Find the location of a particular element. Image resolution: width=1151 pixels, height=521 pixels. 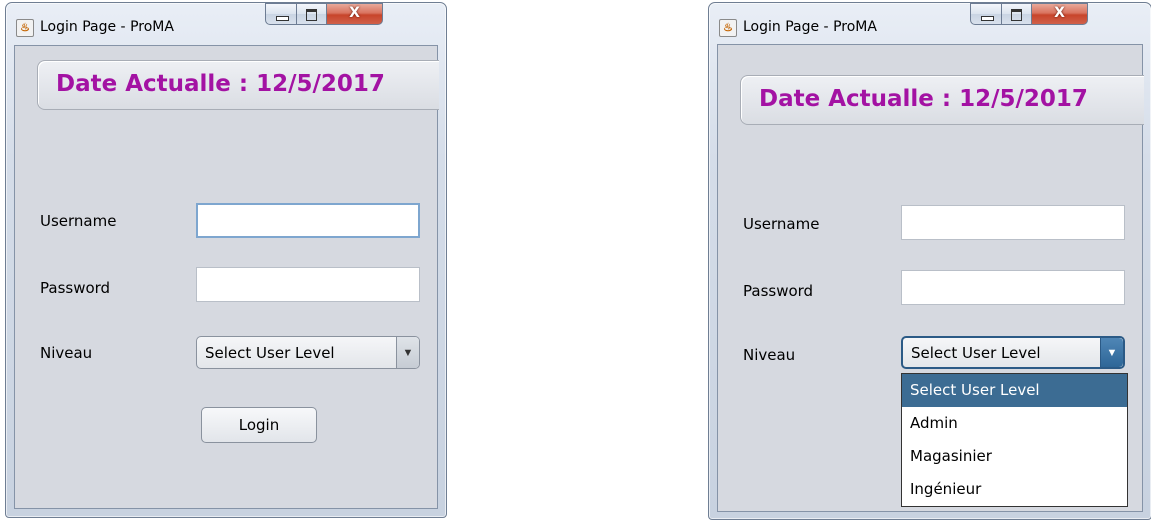

login-button: Login is located at coordinates (259, 425).